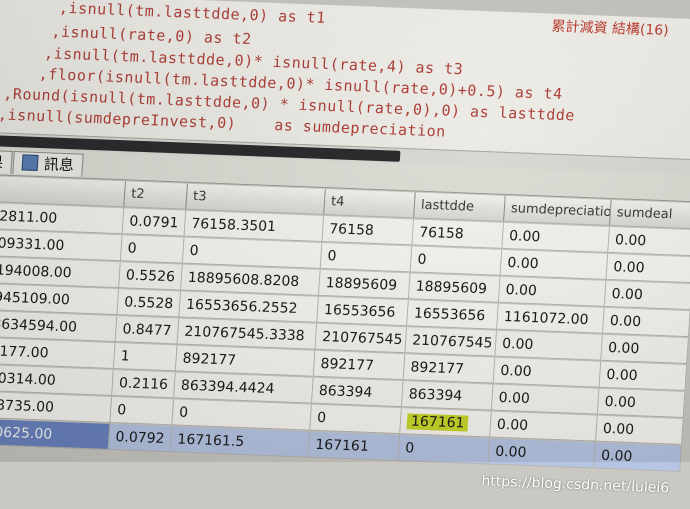 Image resolution: width=690 pixels, height=509 pixels. What do you see at coordinates (147, 330) in the screenshot?
I see `table-cell: 0.8477` at bounding box center [147, 330].